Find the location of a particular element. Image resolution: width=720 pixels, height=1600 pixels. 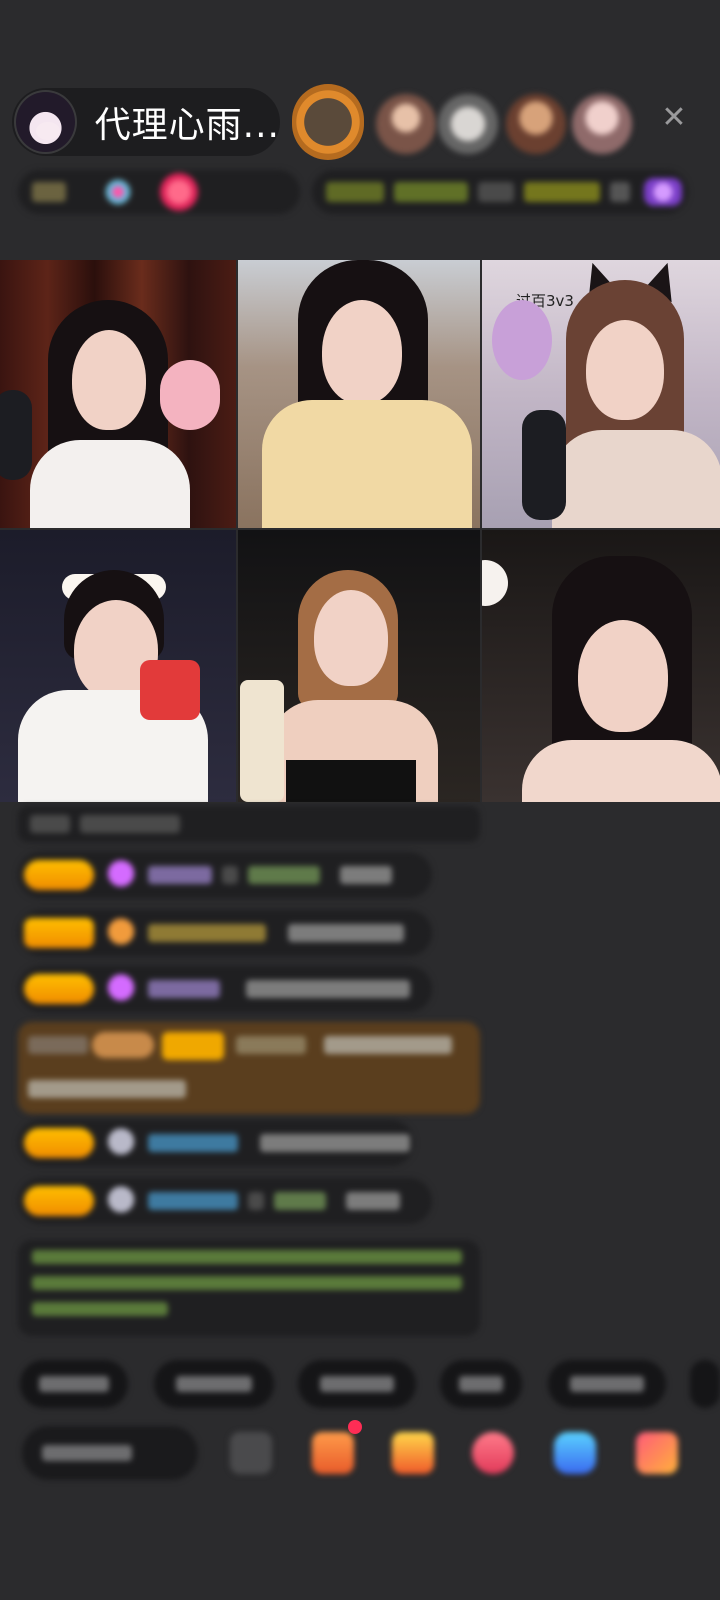

close-icon: ✕ is located at coordinates (674, 118).